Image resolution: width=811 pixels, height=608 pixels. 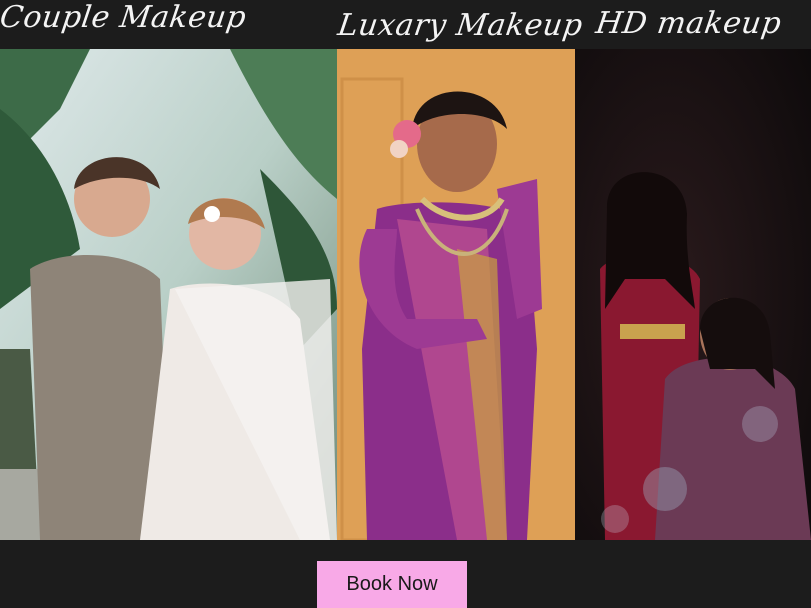 I want to click on hd-makeup-heading: HD makeup, so click(x=688, y=23).